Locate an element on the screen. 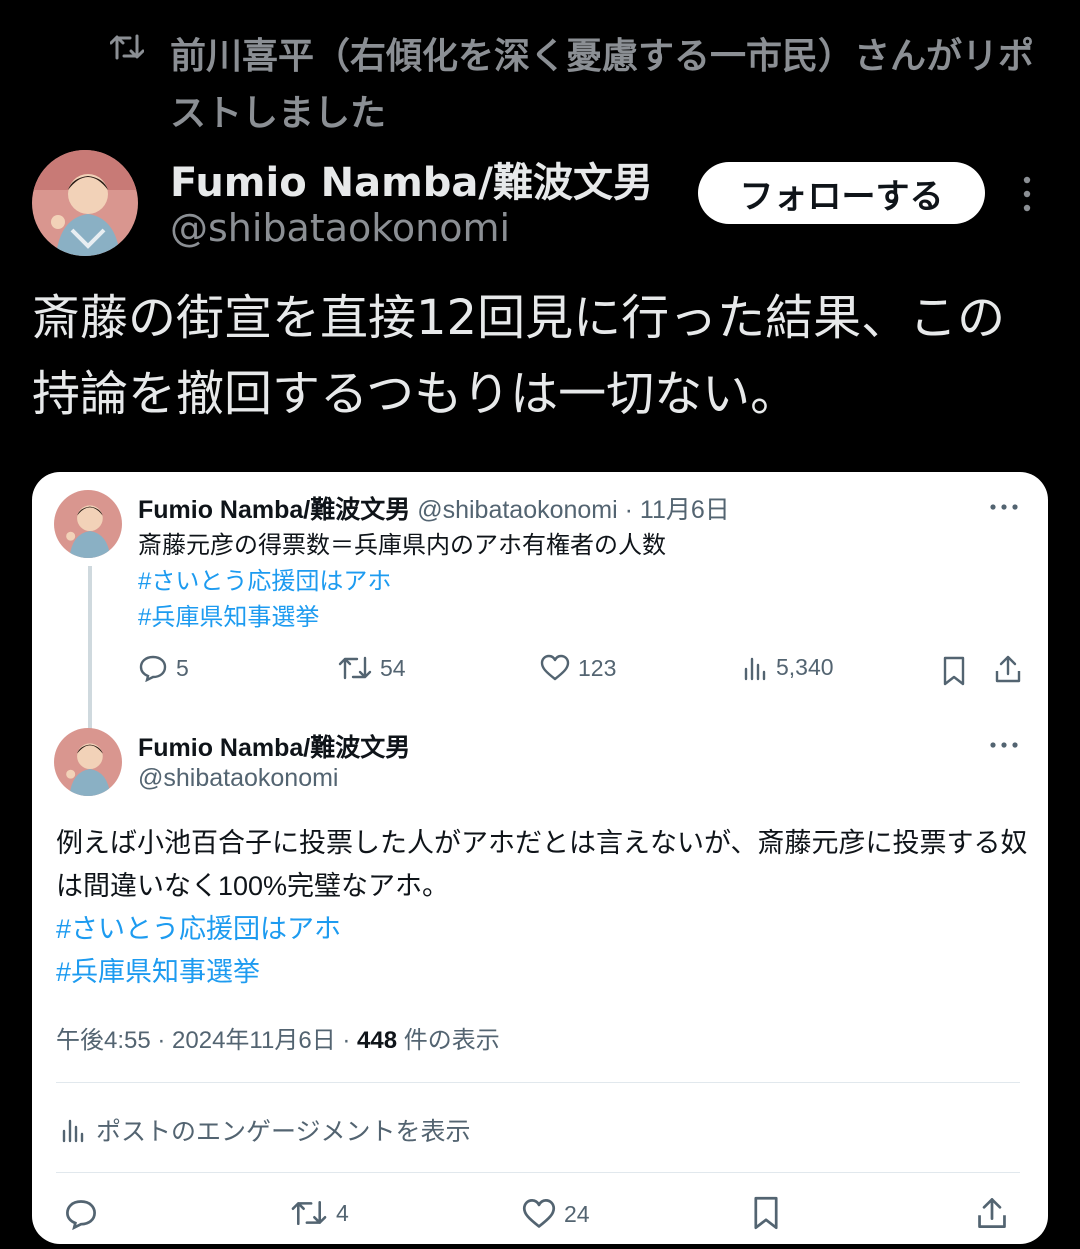 Image resolution: width=1080 pixels, height=1249 pixels. engagement-link: ポストのエンゲージメントを表示 is located at coordinates (265, 1130).